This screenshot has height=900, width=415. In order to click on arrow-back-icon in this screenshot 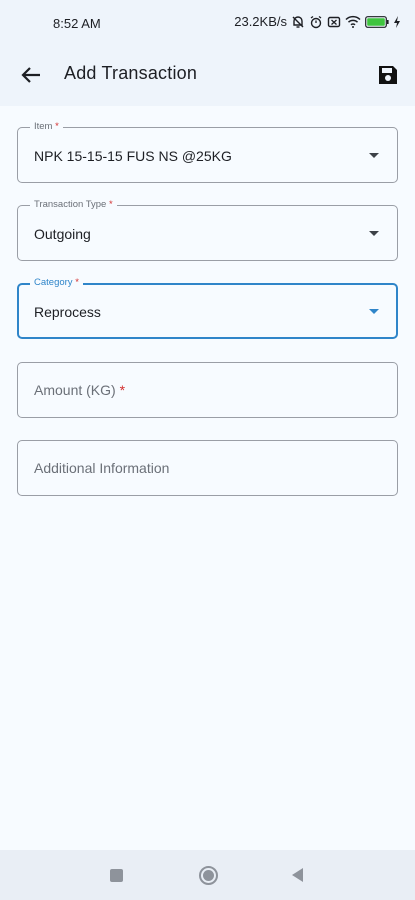, I will do `click(30, 75)`.